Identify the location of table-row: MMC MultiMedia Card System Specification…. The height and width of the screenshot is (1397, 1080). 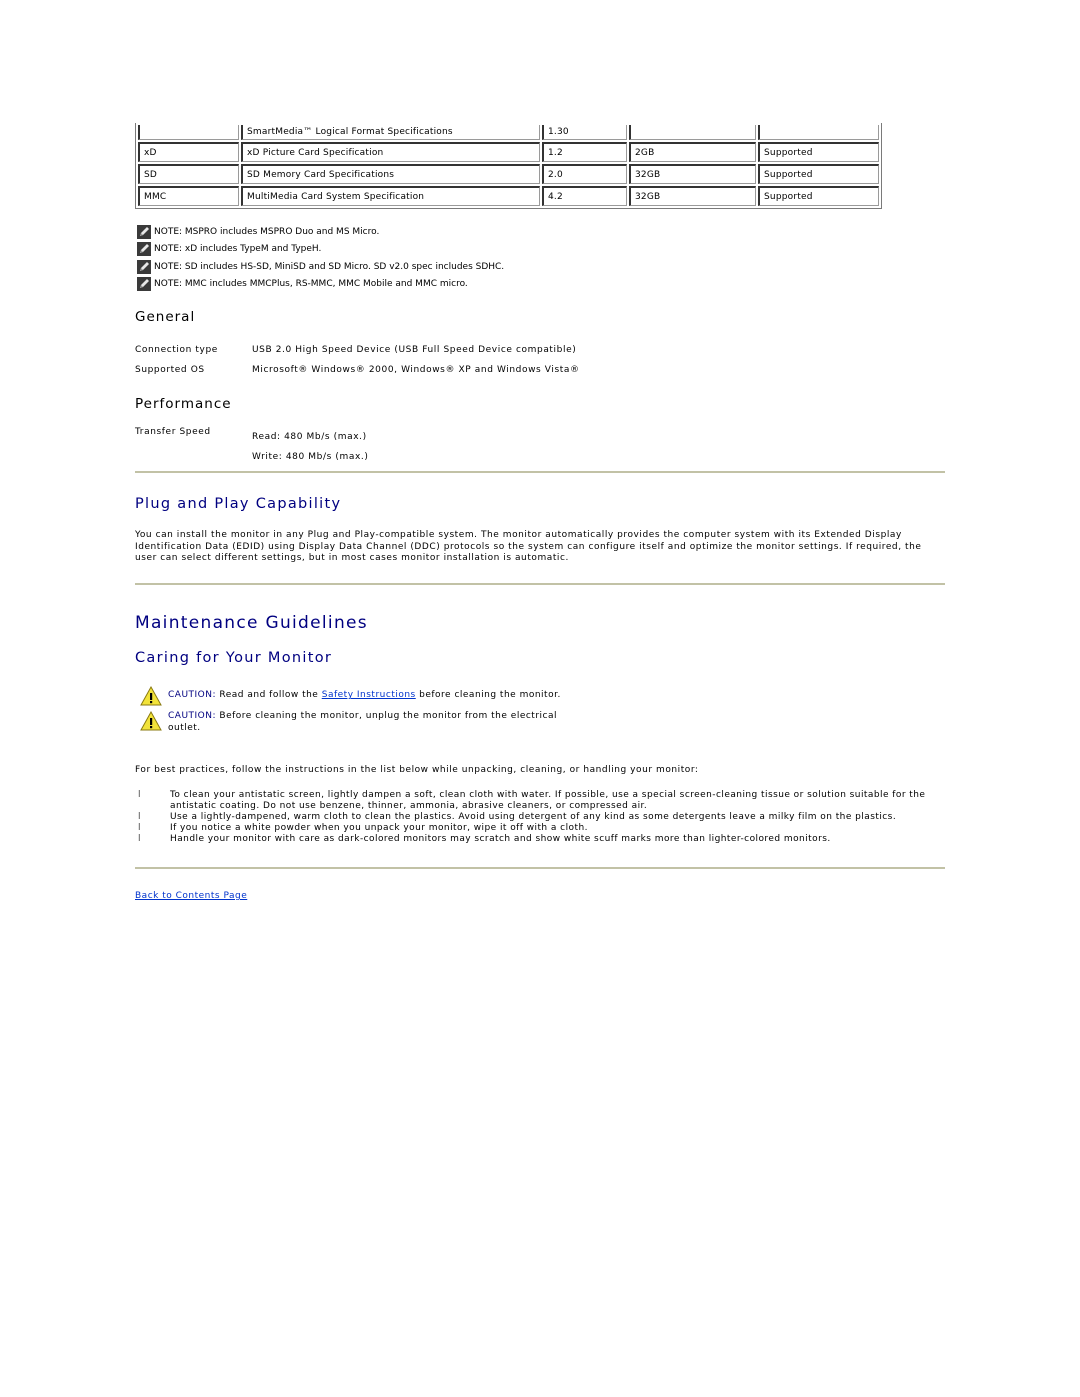
(508, 196).